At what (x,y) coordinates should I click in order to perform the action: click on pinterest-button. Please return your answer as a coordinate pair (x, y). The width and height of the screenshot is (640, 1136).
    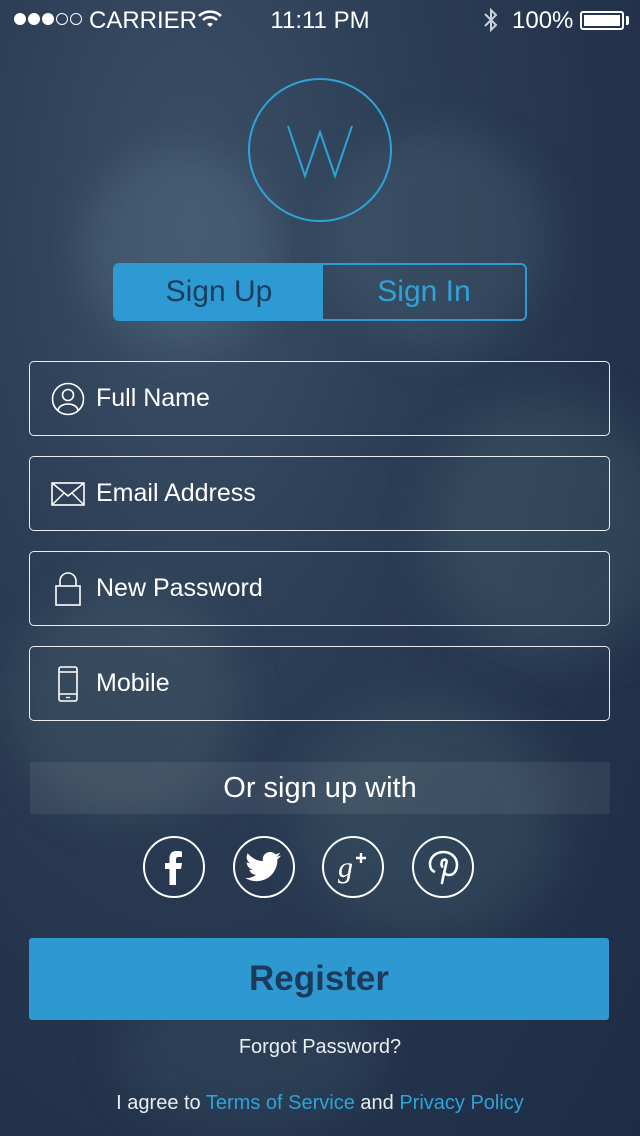
    Looking at the image, I should click on (443, 867).